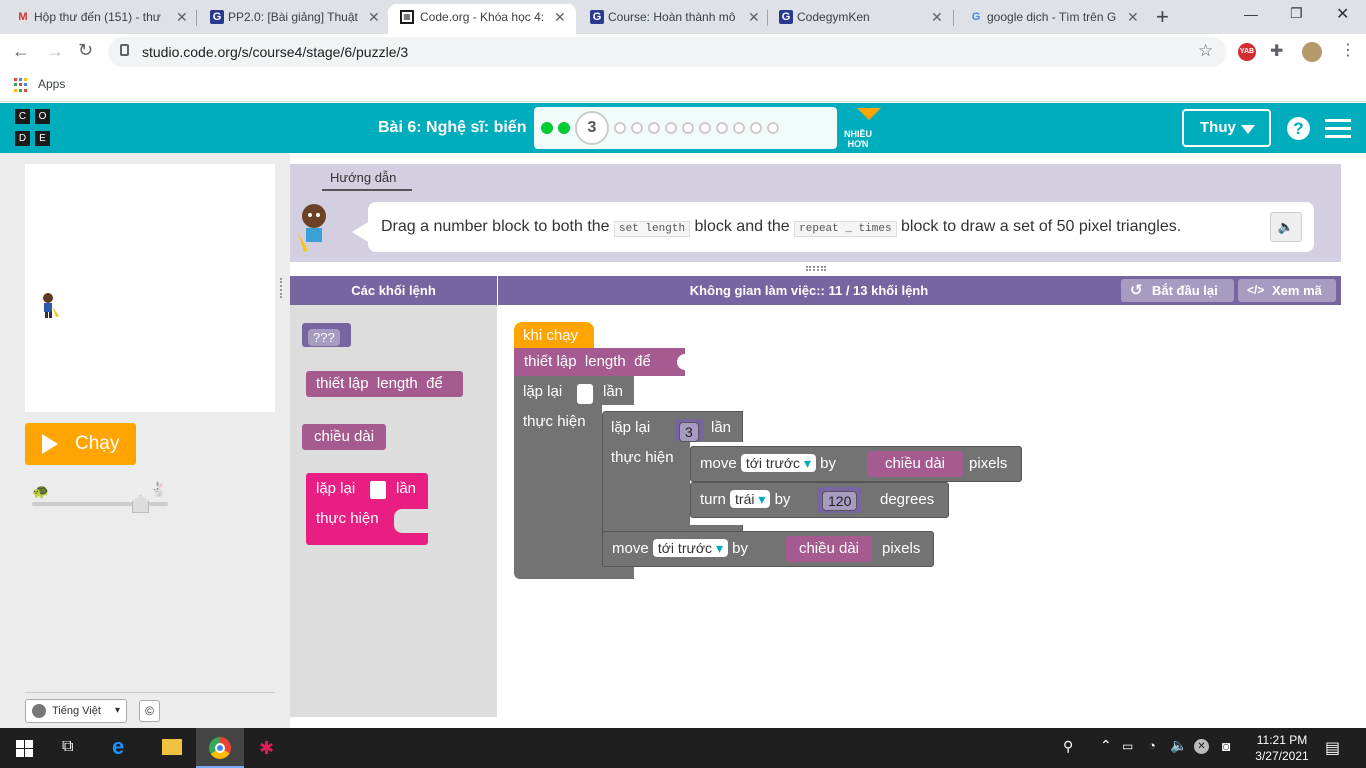 Image resolution: width=1366 pixels, height=768 pixels. What do you see at coordinates (97, 17) in the screenshot?
I see `tab-label: Hộp thư đến (151) - thư` at bounding box center [97, 17].